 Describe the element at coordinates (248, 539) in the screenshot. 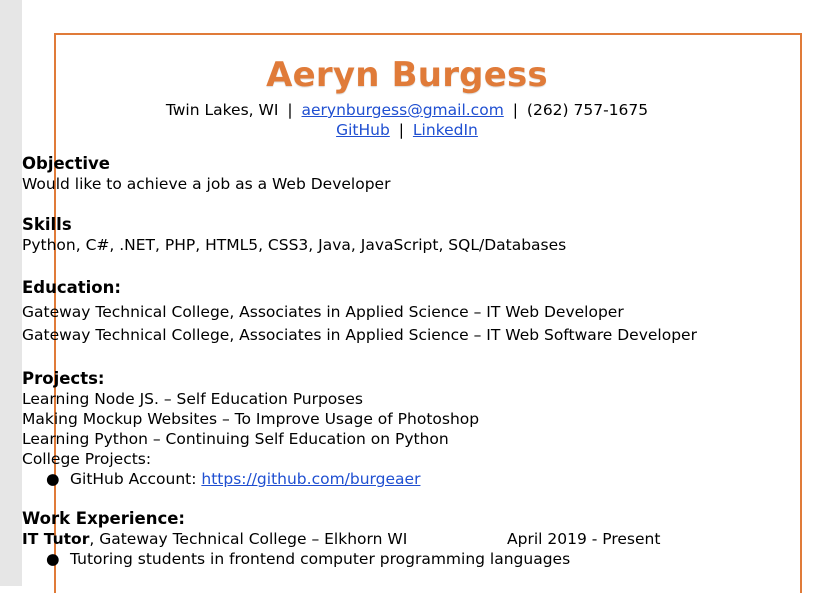

I see `job-employer: , Gateway Technical College – Elkhorn WI` at that location.